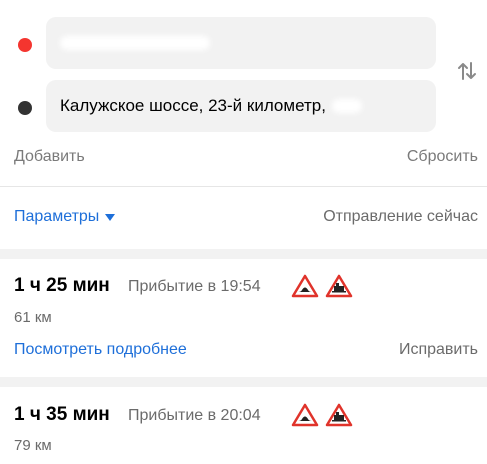 The width and height of the screenshot is (487, 464). Describe the element at coordinates (62, 285) in the screenshot. I see `route-duration: 1 ч 25 мин` at that location.